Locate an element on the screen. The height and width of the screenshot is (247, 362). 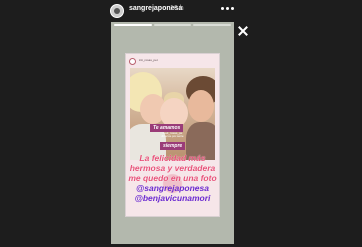
avatar is located at coordinates (117, 11).